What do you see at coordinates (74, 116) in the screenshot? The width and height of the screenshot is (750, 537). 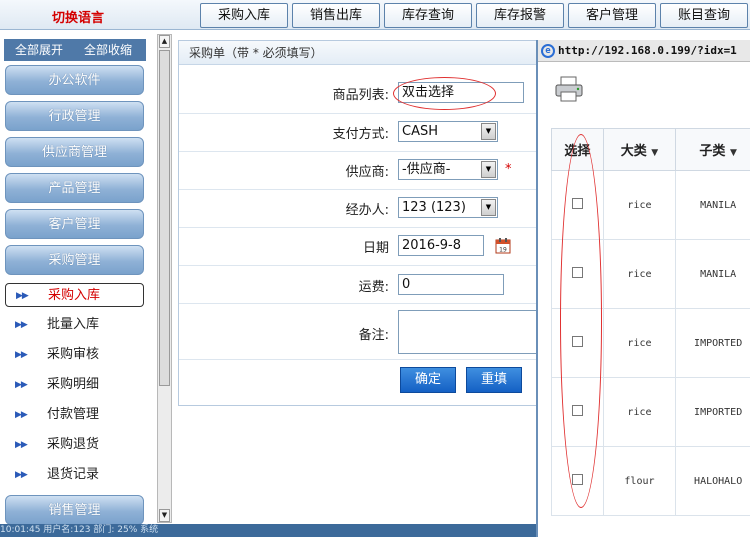 I see `menu-admin: 行政管理` at bounding box center [74, 116].